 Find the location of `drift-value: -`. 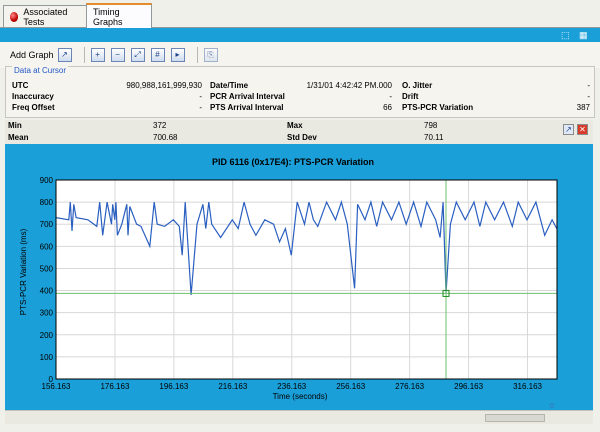

drift-value: - is located at coordinates (588, 96).